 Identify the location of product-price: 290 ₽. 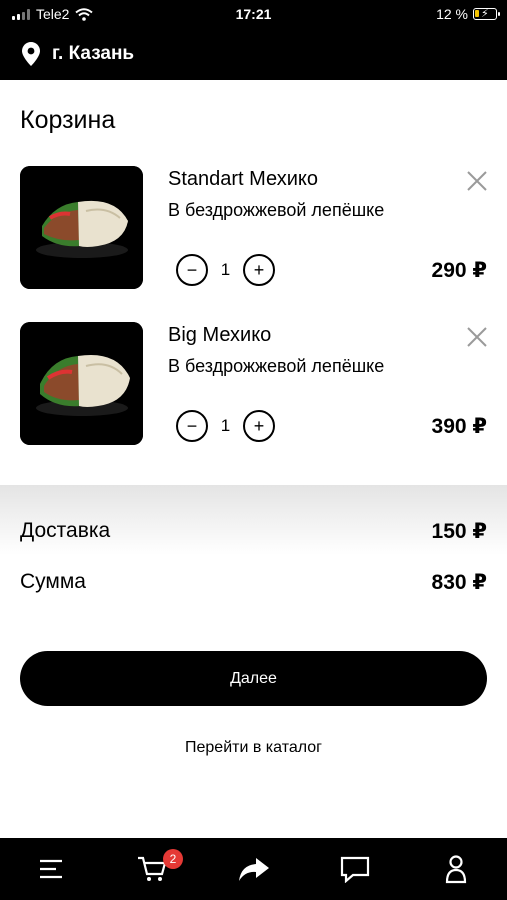
(459, 270).